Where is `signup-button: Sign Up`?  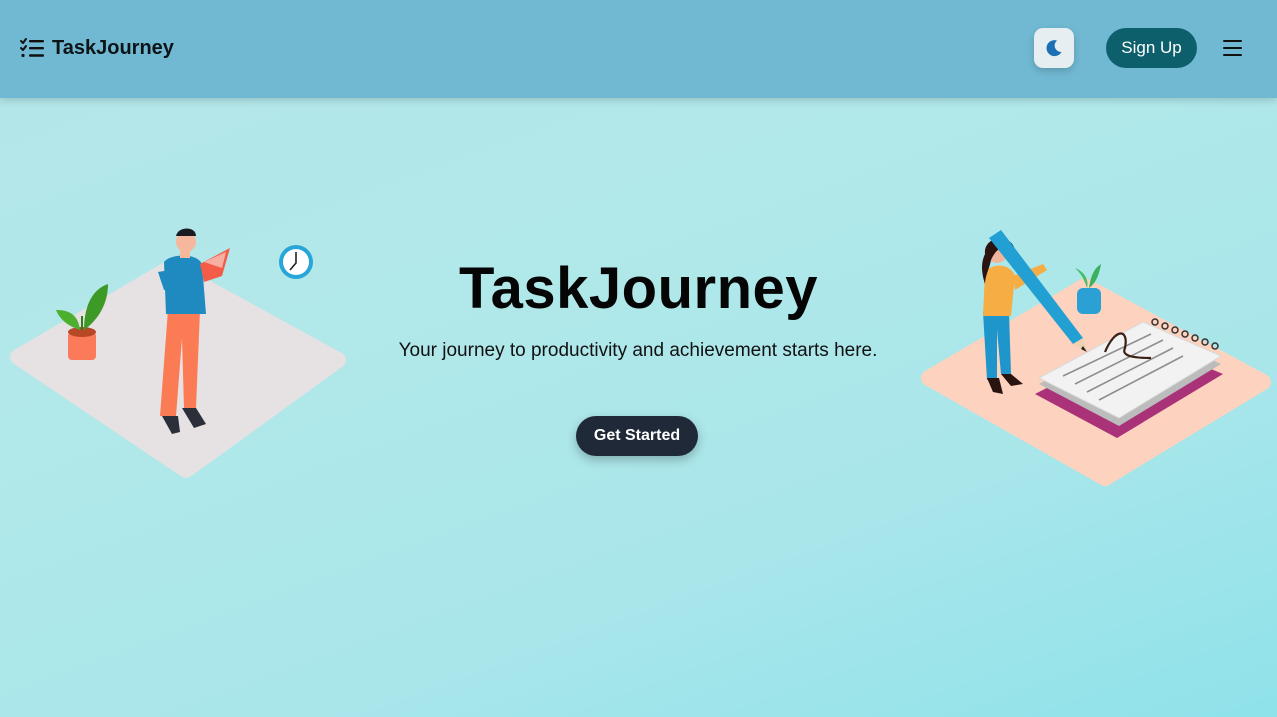 signup-button: Sign Up is located at coordinates (1151, 48).